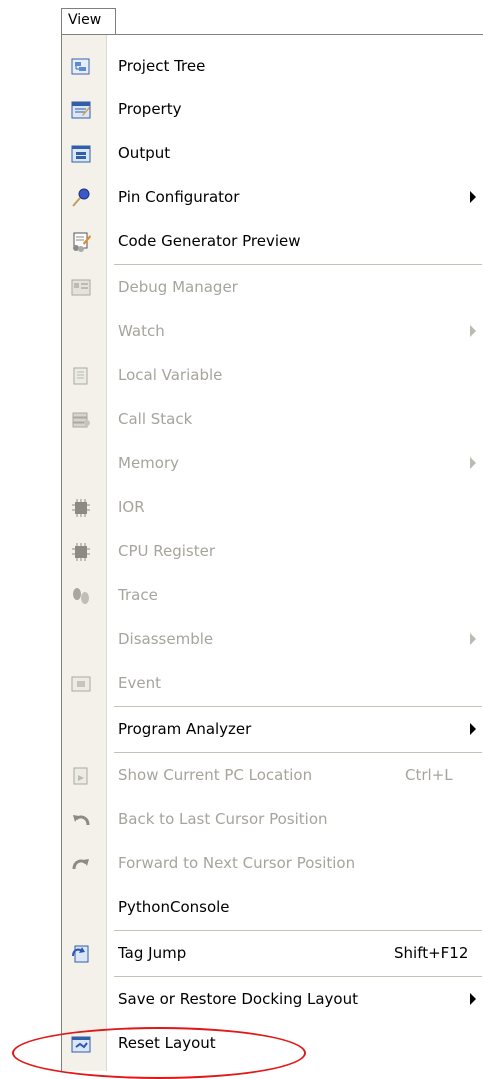 The width and height of the screenshot is (483, 1079). I want to click on menu-item-label: Output, so click(144, 153).